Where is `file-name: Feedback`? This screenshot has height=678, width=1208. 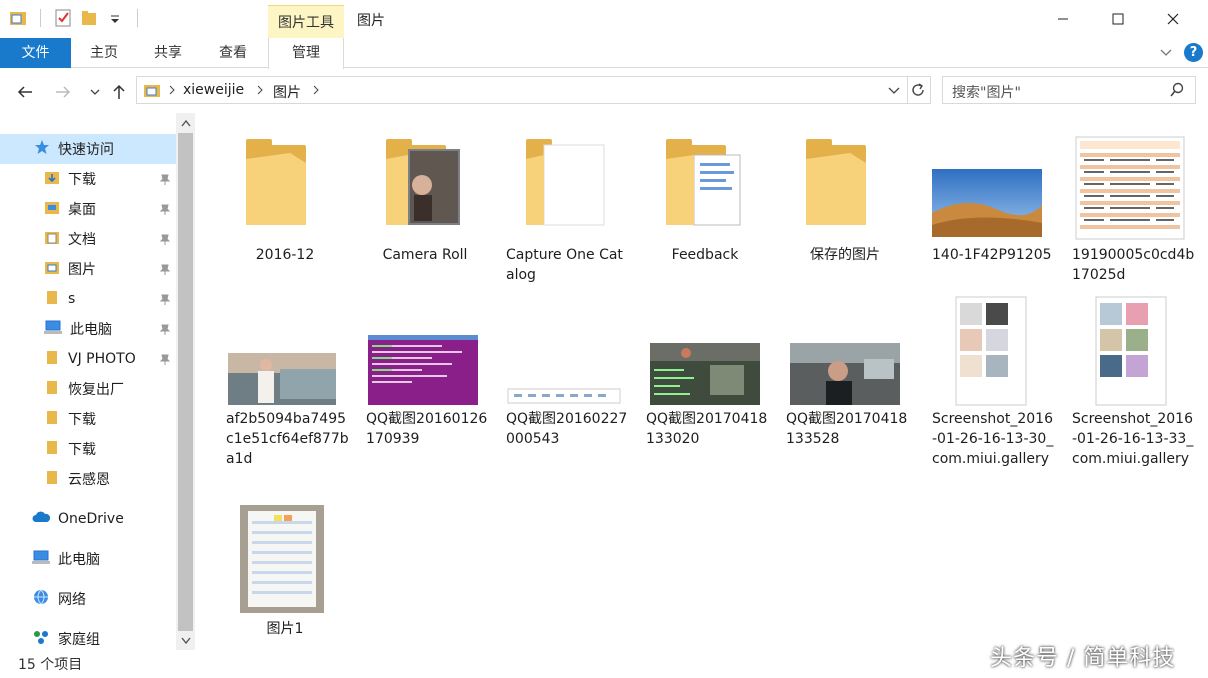 file-name: Feedback is located at coordinates (705, 255).